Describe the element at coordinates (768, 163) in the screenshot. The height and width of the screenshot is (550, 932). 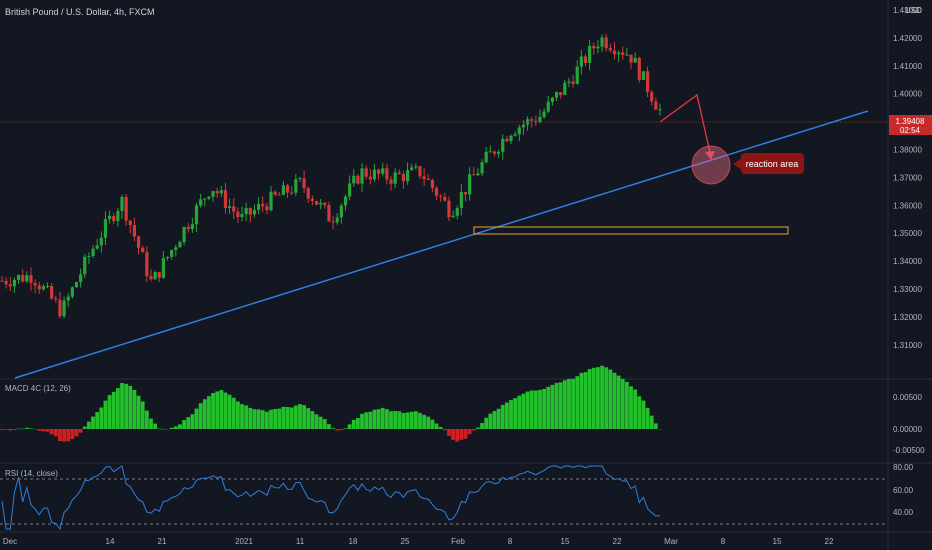
I see `reaction-area-callout: reaction area` at that location.